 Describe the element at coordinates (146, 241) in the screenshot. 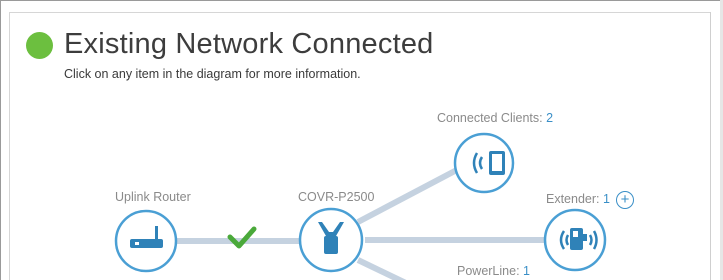

I see `uplink-router-node` at that location.